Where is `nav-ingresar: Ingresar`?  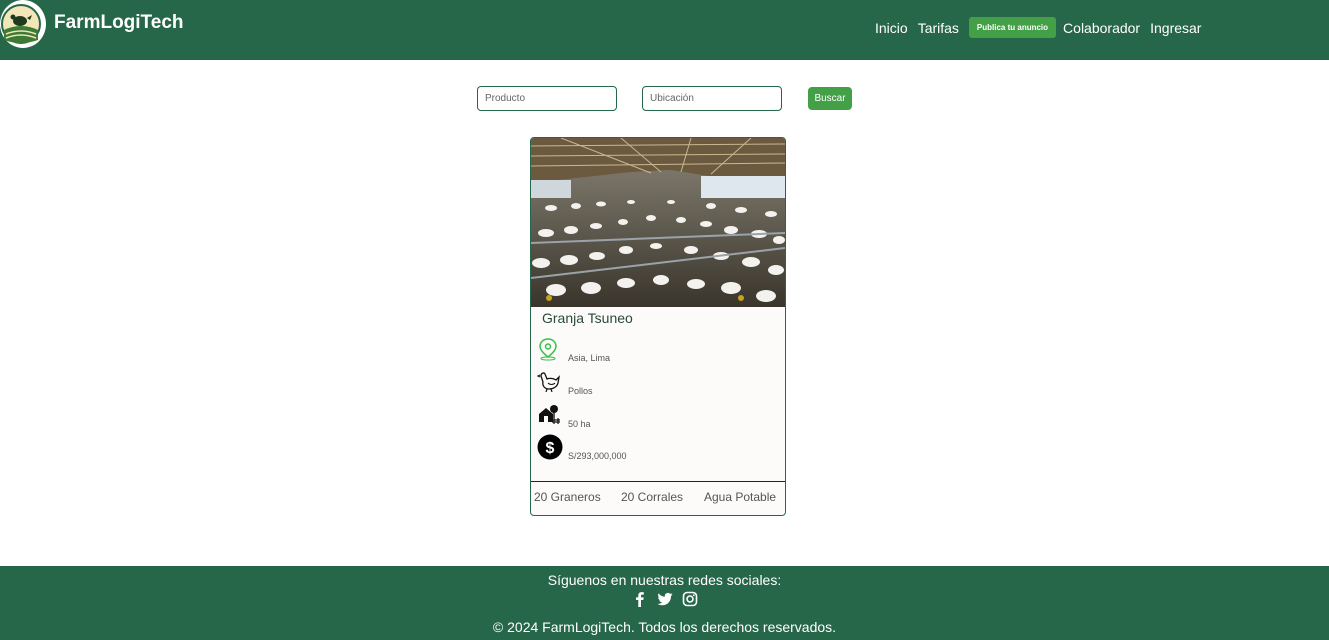 nav-ingresar: Ingresar is located at coordinates (1175, 28).